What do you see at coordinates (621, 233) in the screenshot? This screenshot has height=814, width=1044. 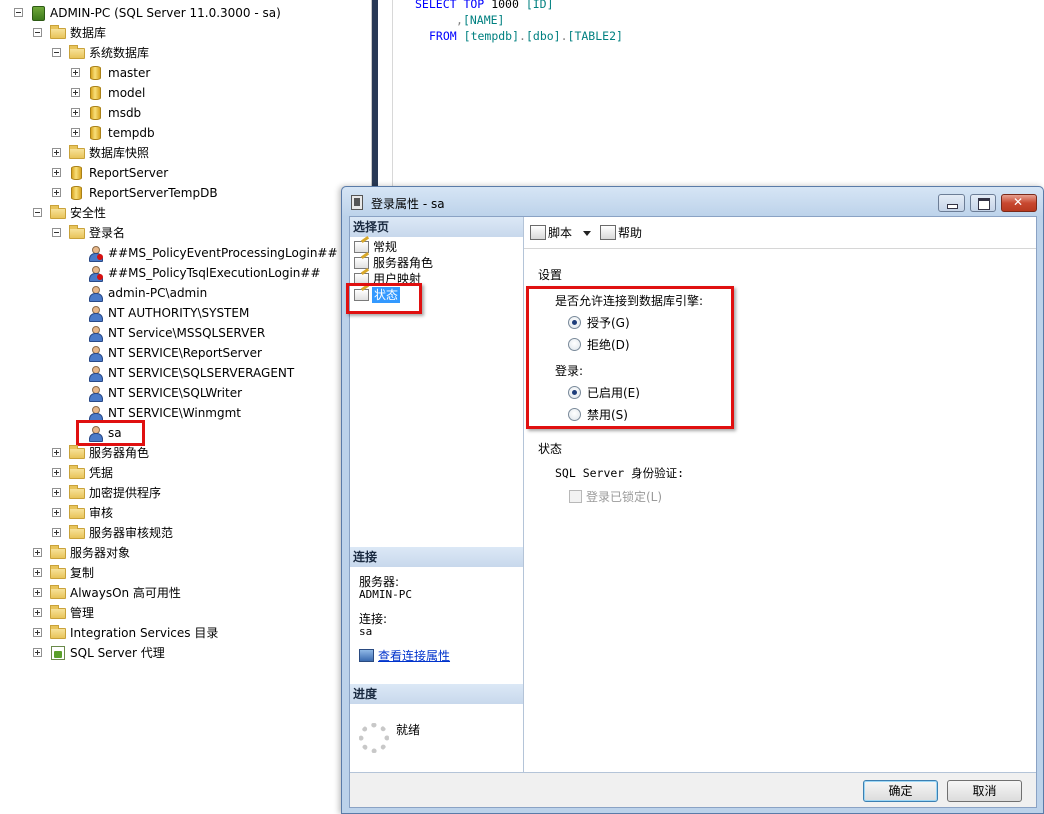 I see `help-button: 帮助` at bounding box center [621, 233].